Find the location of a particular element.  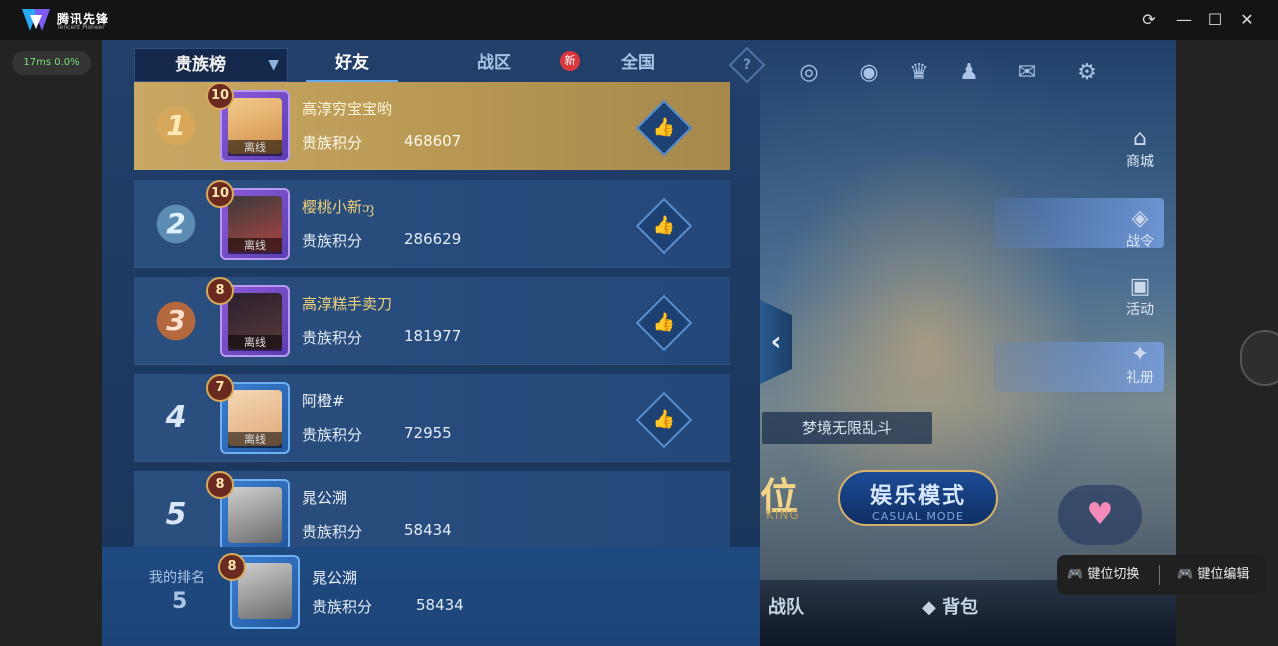

score-value: 181977 is located at coordinates (433, 336).